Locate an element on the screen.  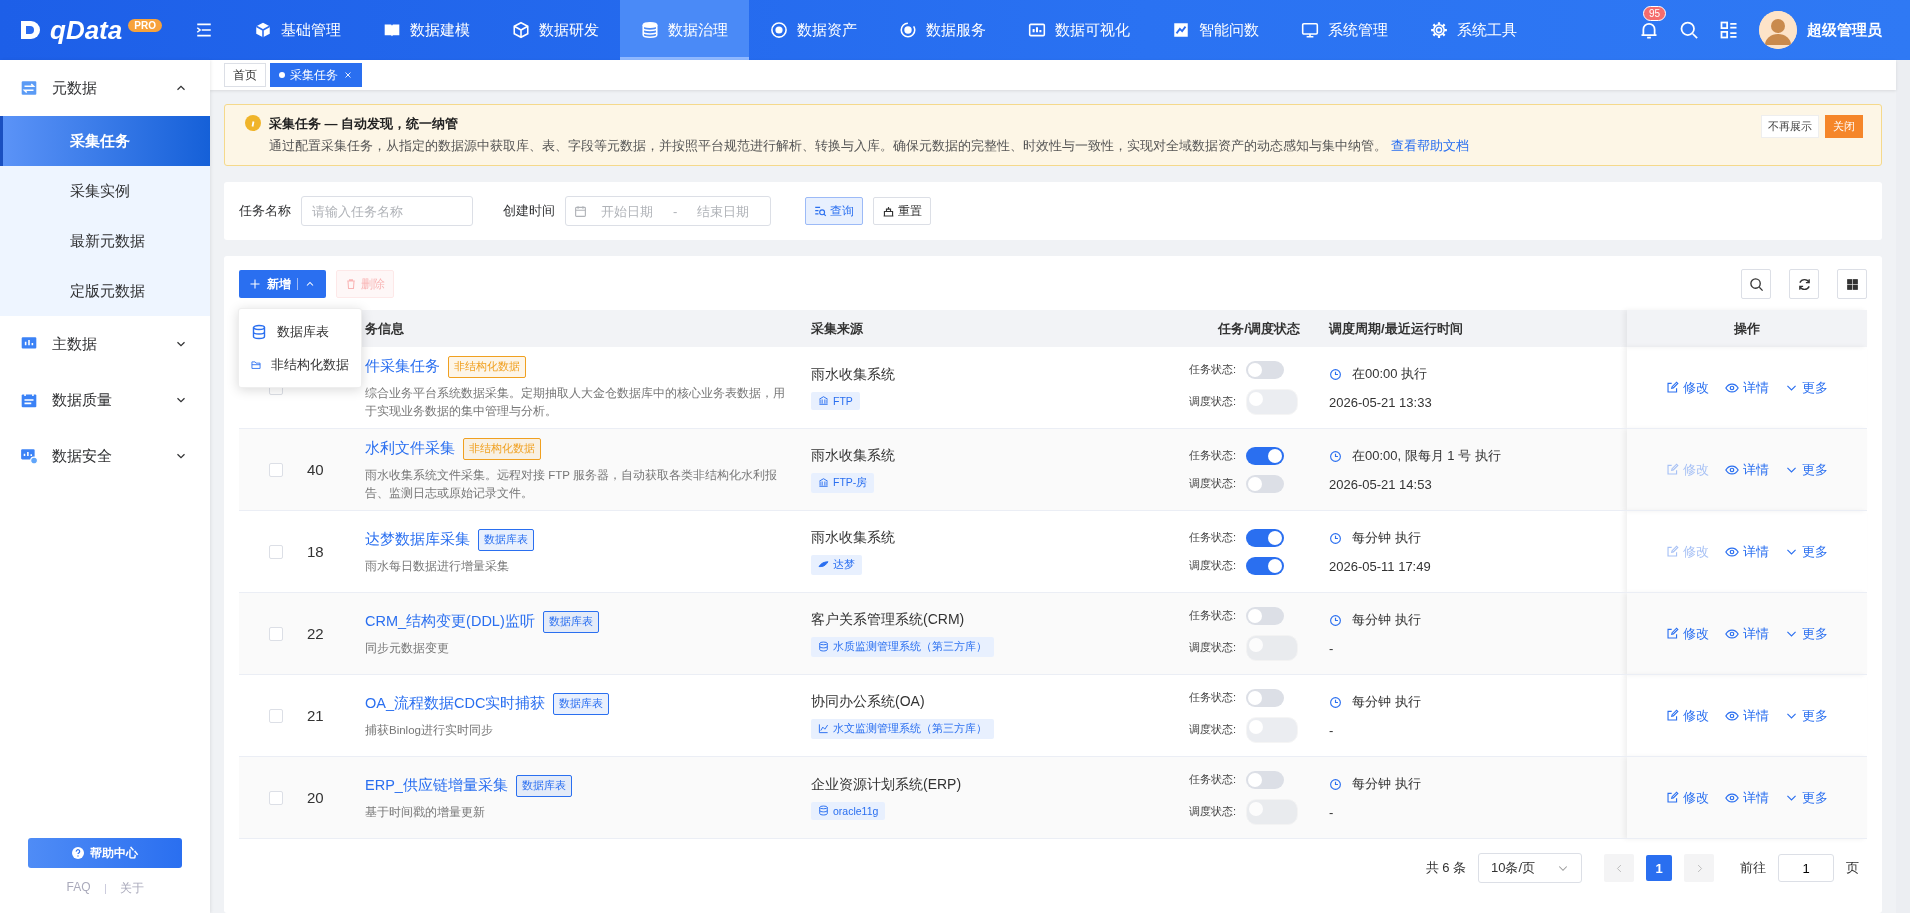
task-name-link: CRM_结构变更(DDL)监听 is located at coordinates (450, 621).